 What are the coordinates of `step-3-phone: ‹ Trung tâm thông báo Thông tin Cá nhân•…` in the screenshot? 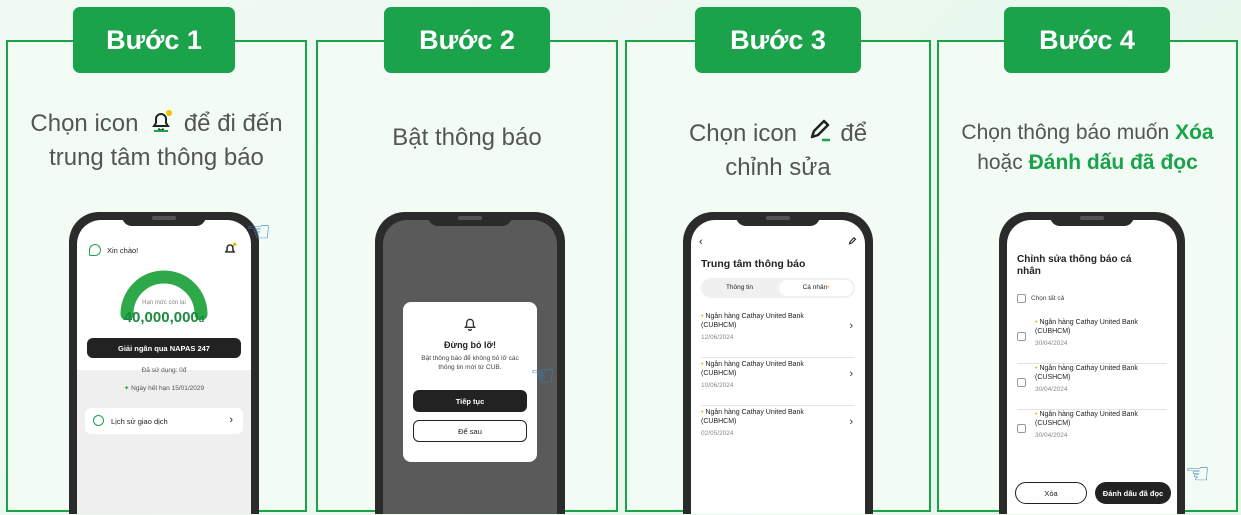 It's located at (778, 363).